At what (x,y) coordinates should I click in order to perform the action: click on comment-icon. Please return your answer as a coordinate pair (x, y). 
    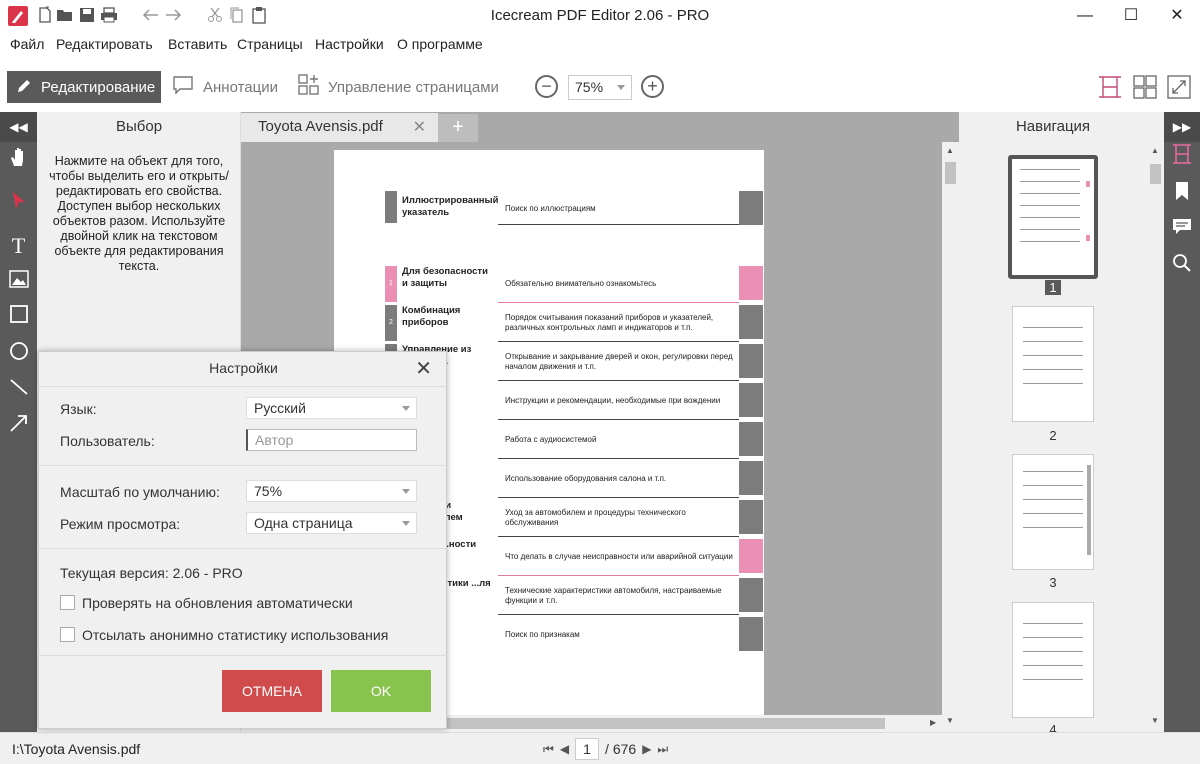
    Looking at the image, I should click on (183, 87).